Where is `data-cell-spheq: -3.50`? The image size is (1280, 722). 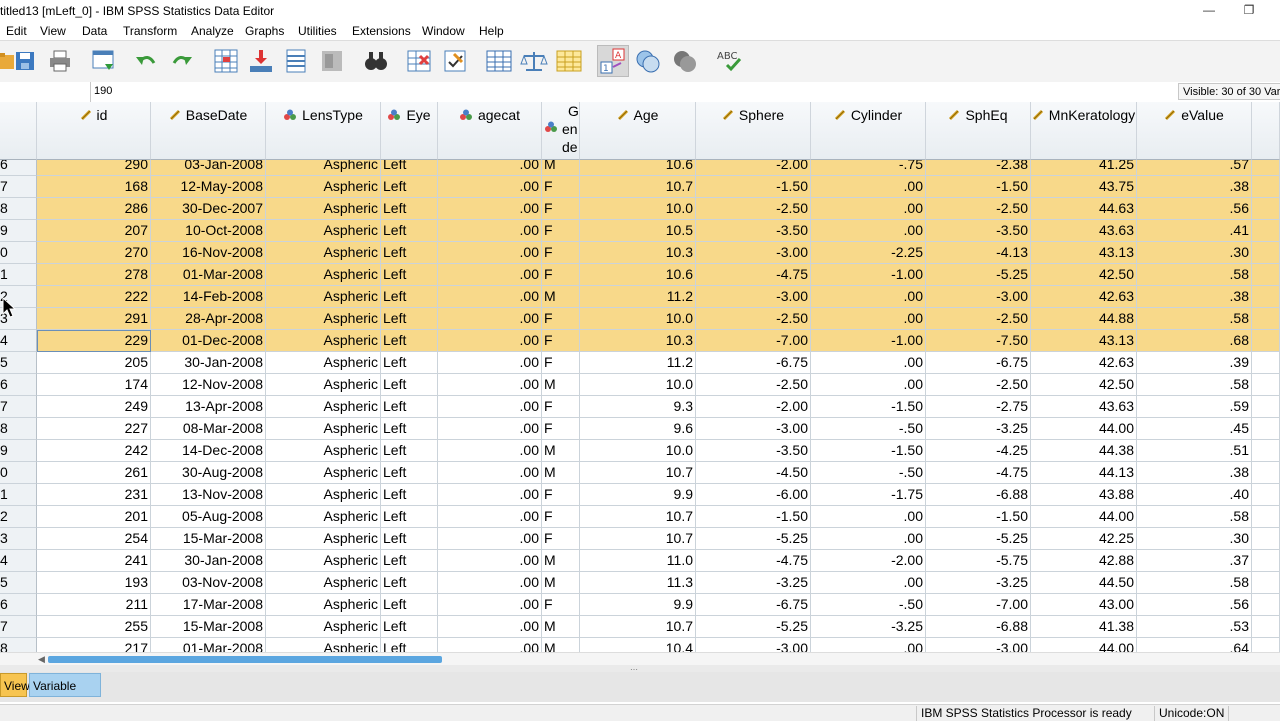 data-cell-spheq: -3.50 is located at coordinates (978, 231).